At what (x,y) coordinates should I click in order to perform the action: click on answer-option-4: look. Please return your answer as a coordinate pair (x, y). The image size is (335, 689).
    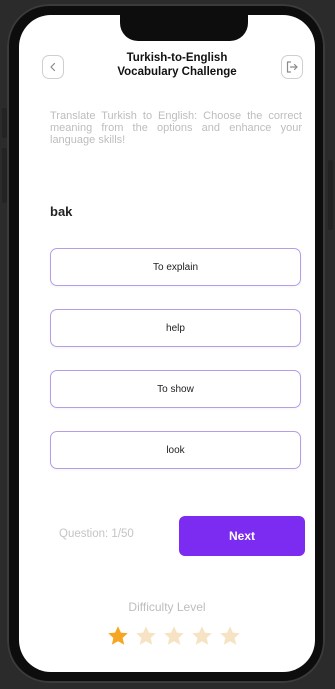
    Looking at the image, I should click on (175, 450).